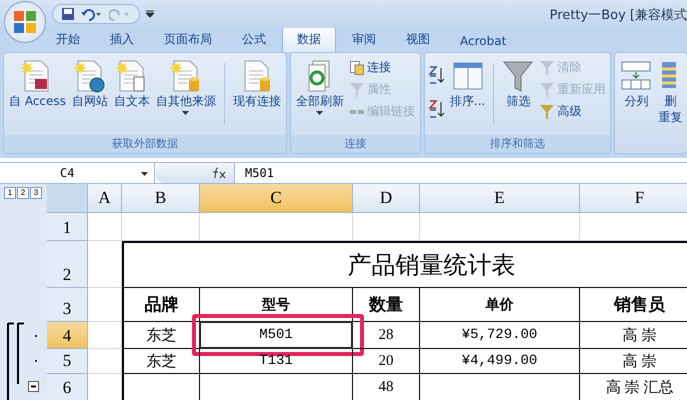 This screenshot has height=400, width=687. I want to click on ribbon-tab: 开始, so click(68, 40).